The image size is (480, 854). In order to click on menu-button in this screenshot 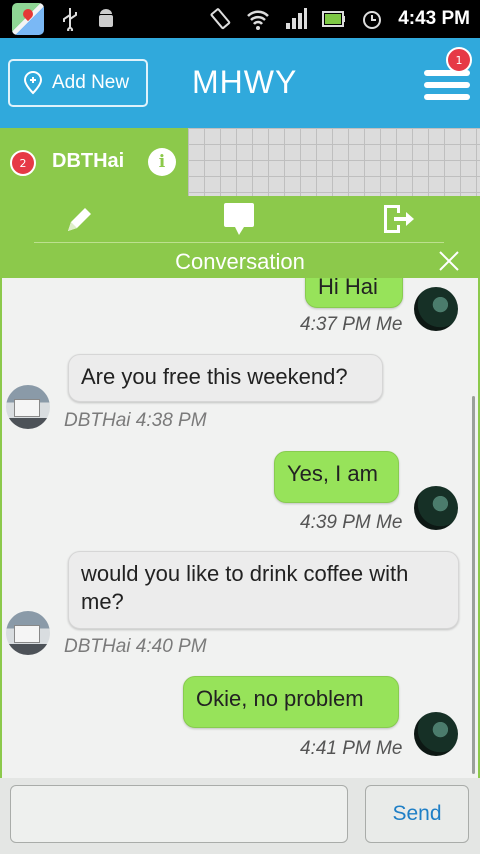, I will do `click(447, 86)`.